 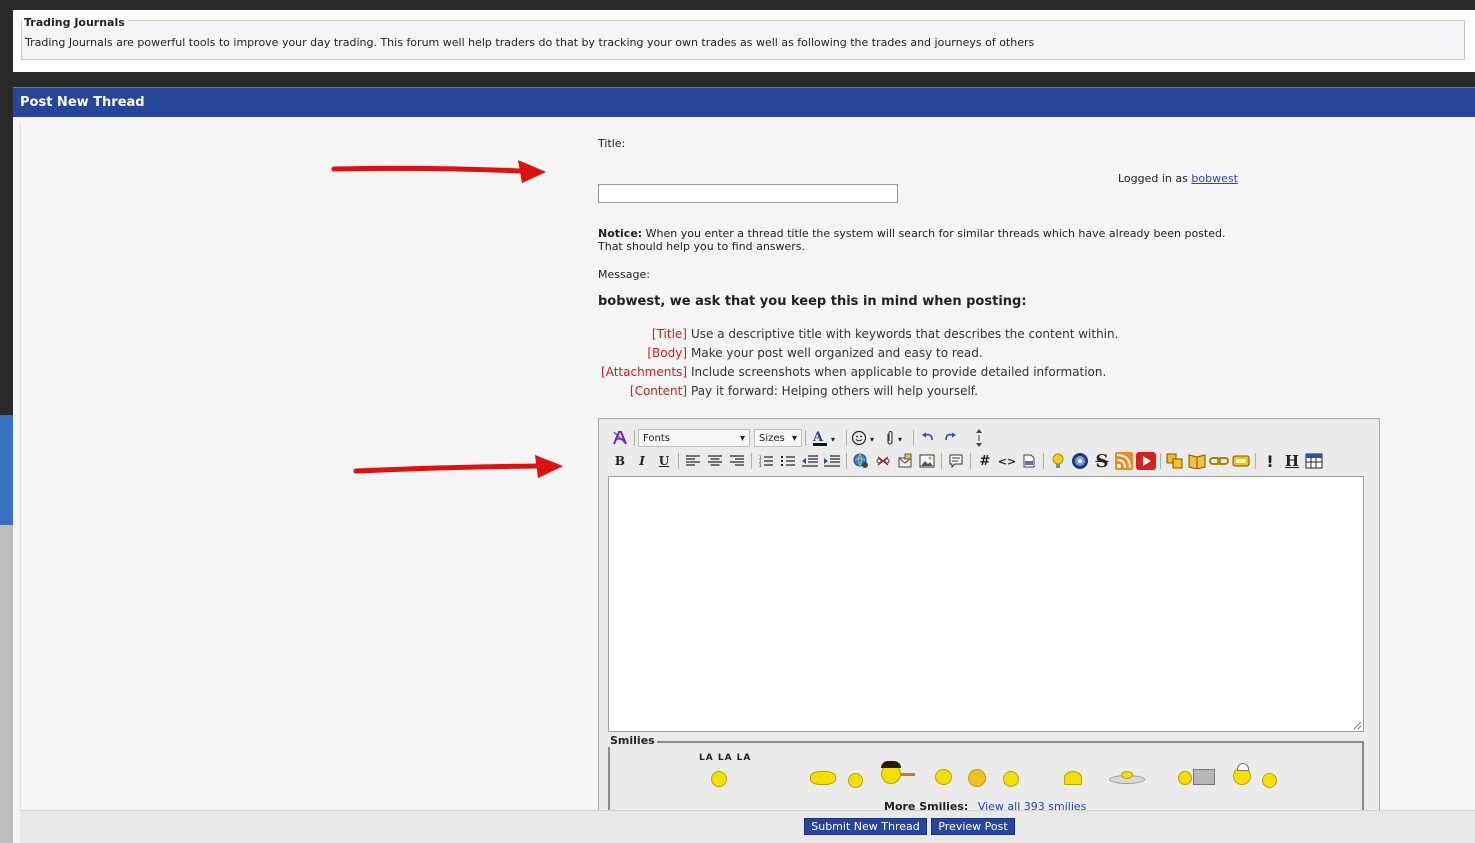 I want to click on indent-icon, so click(x=832, y=461).